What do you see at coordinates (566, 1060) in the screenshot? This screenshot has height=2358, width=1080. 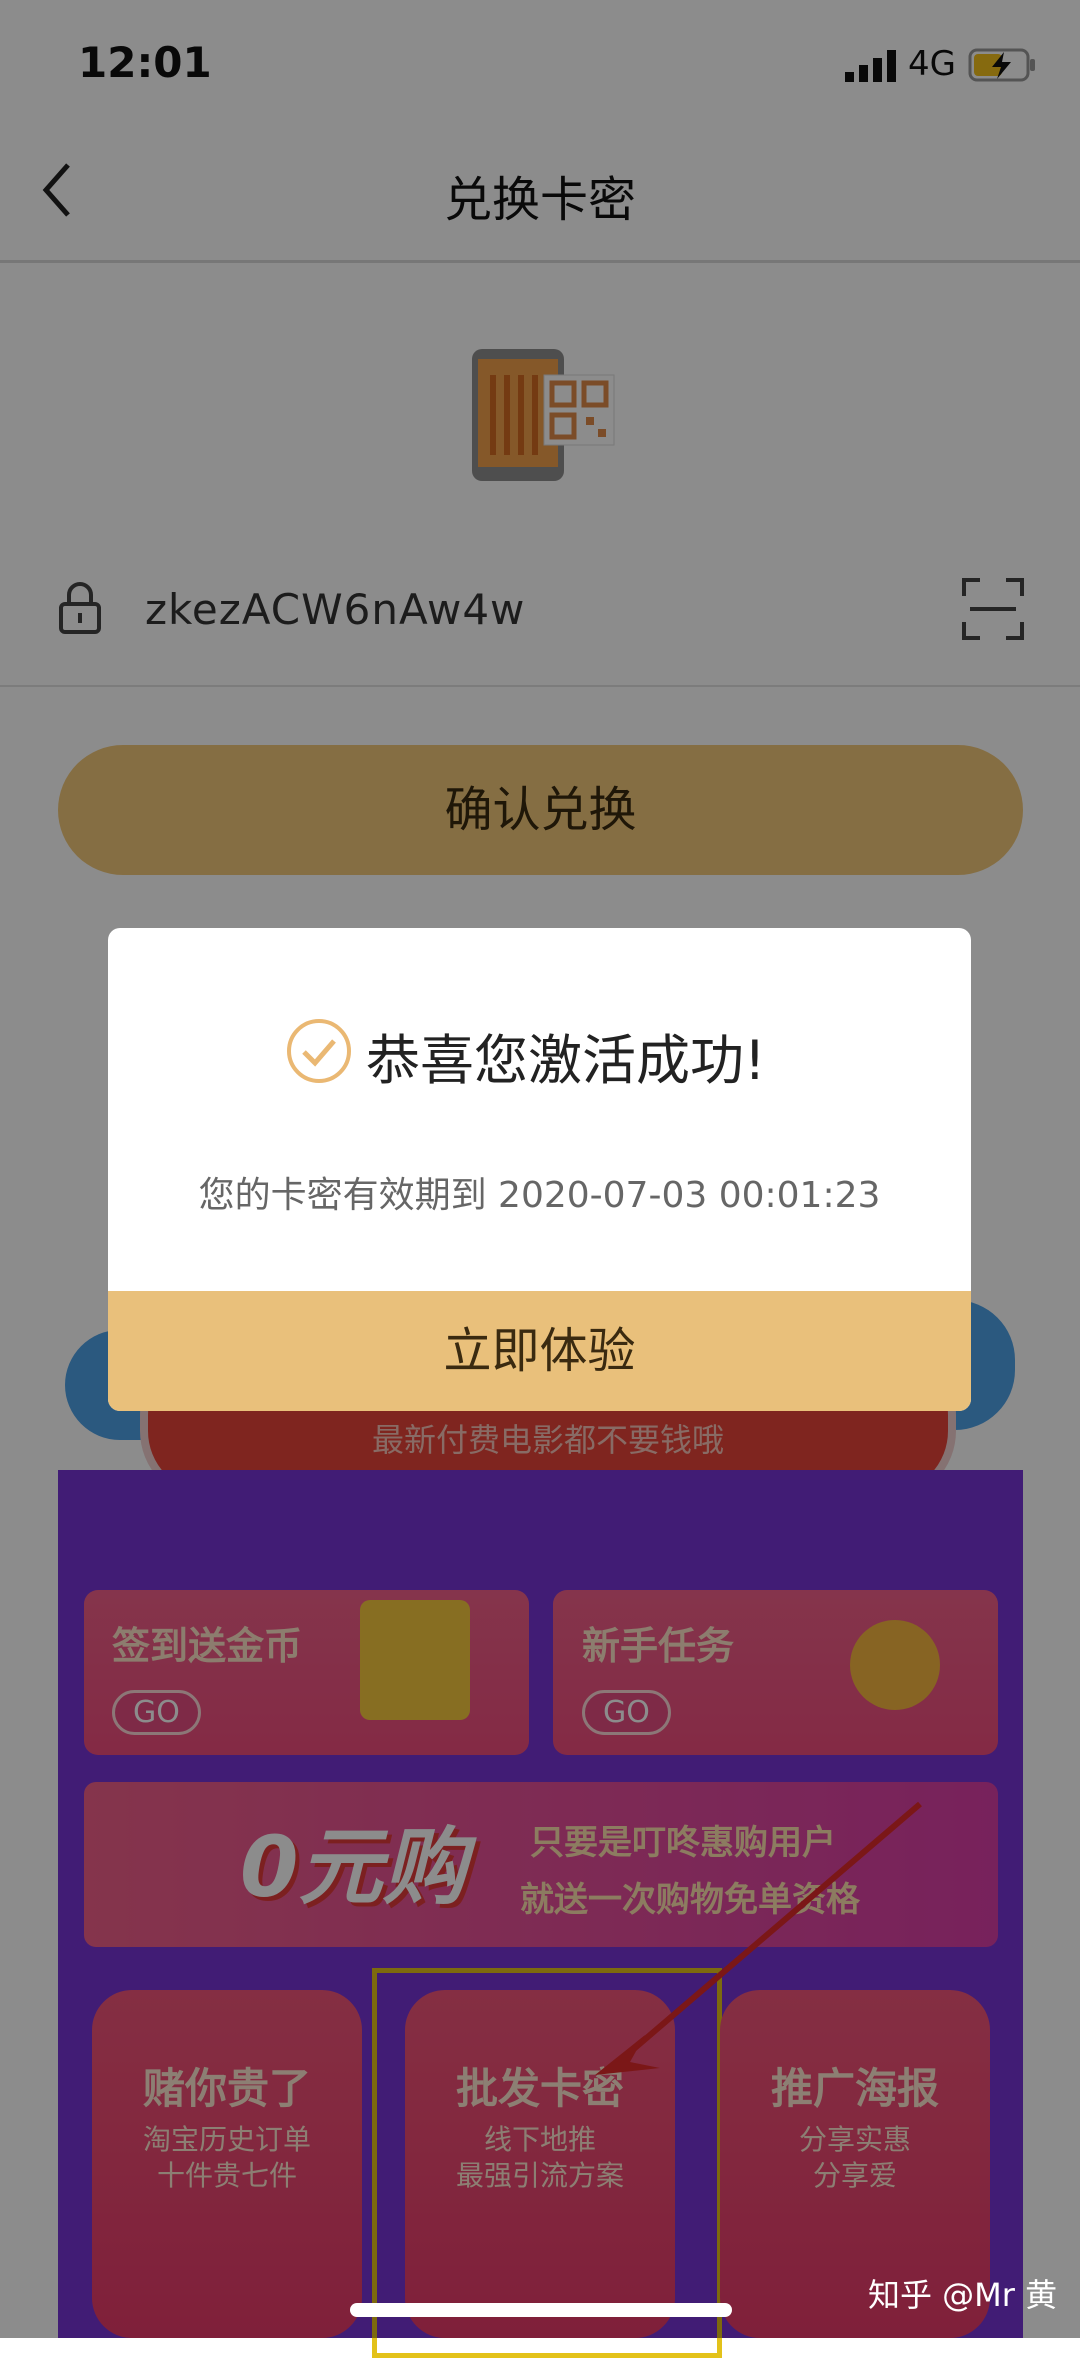 I see `dialog-title: 恭喜您激活成功!` at bounding box center [566, 1060].